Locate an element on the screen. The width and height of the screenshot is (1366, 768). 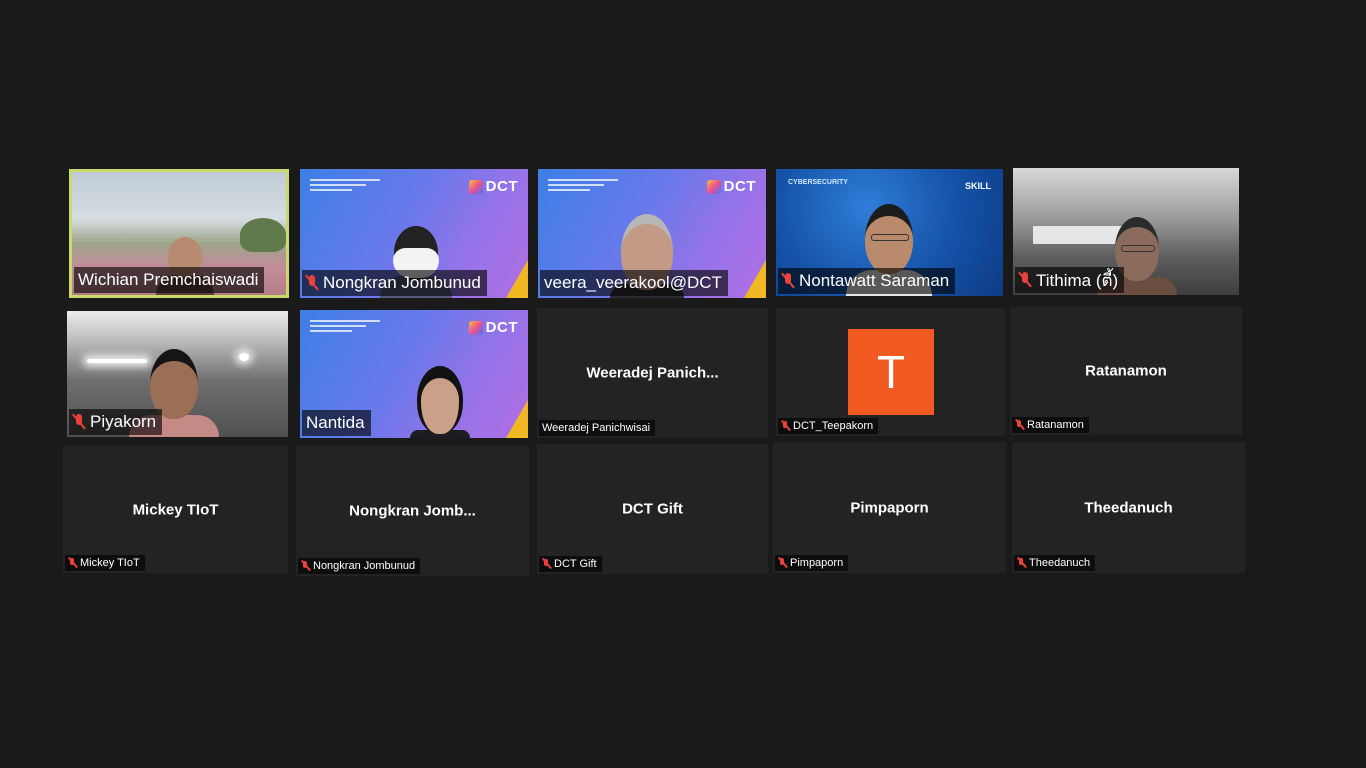
video-tile-theedanuch: Theedanuch Theedanuch is located at coordinates (1128, 507).